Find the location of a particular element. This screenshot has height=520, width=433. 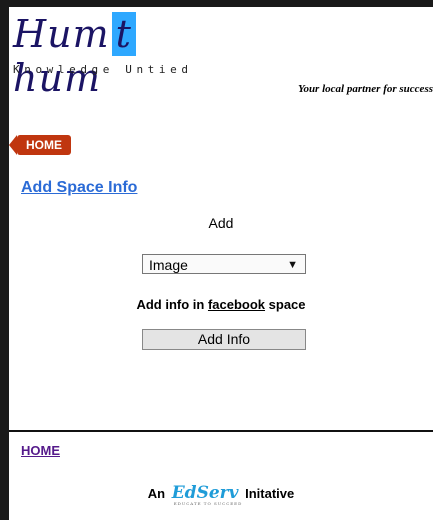

edserv-tagline: EDUCATE TO SUCCEED is located at coordinates (208, 503).